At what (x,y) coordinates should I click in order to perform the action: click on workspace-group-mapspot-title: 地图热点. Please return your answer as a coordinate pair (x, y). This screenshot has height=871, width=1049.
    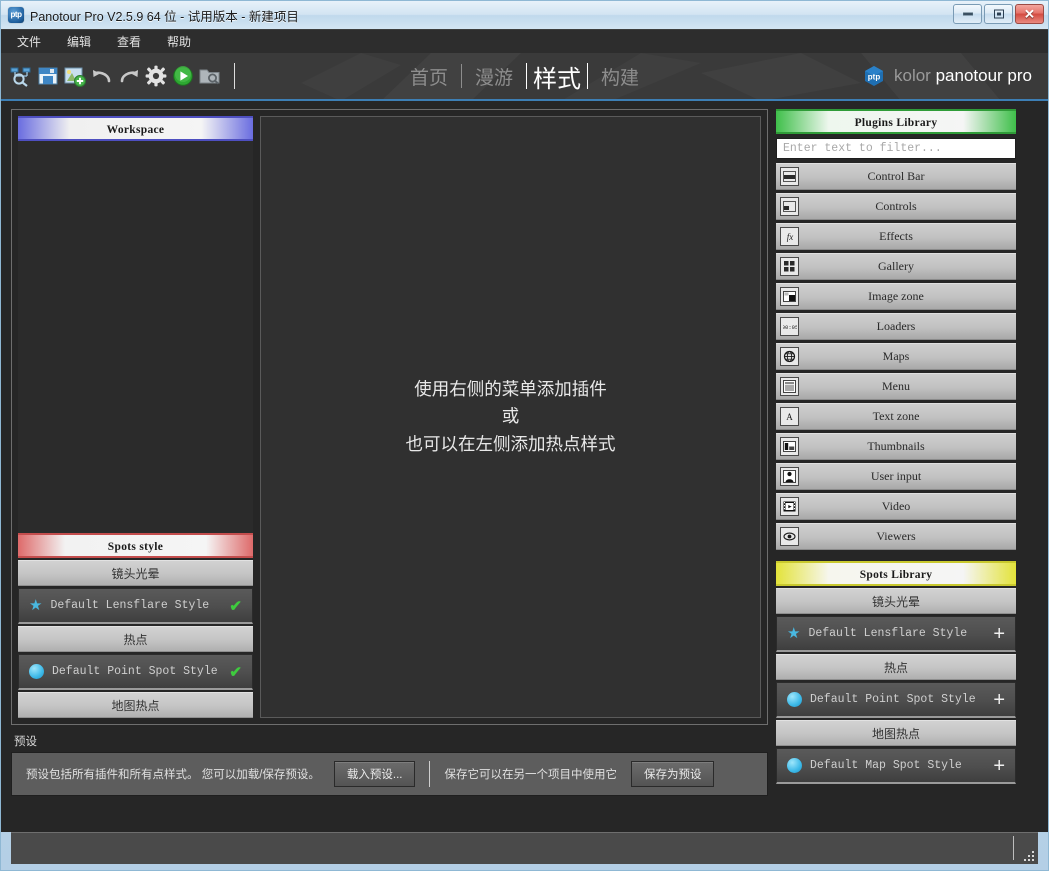
    Looking at the image, I should click on (135, 705).